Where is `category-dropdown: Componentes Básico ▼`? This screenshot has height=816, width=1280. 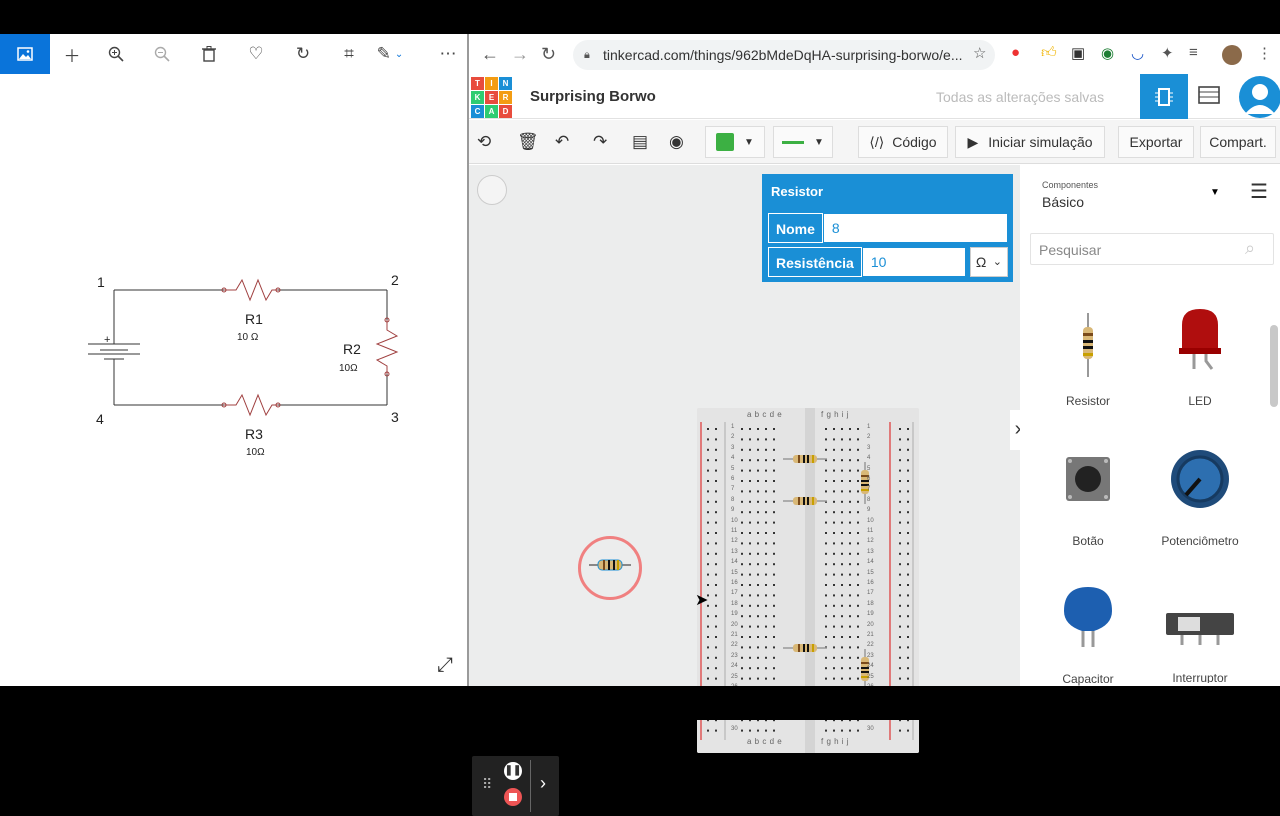
category-dropdown: Componentes Básico ▼ is located at coordinates (1127, 194).